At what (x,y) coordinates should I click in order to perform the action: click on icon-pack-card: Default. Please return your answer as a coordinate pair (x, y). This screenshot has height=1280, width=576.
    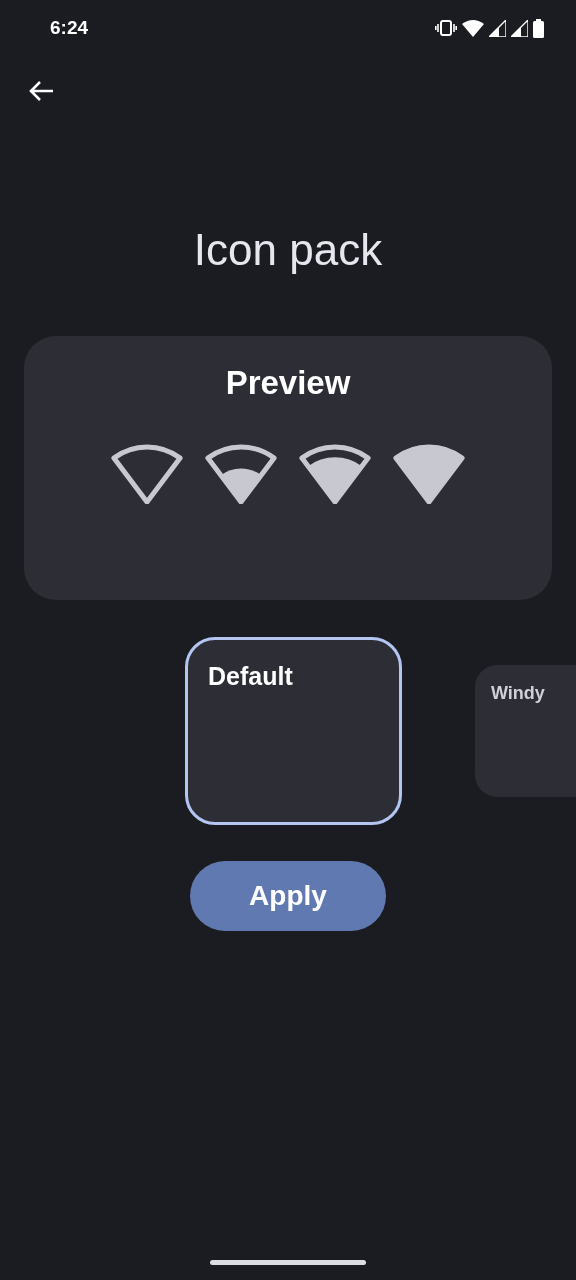
    Looking at the image, I should click on (293, 731).